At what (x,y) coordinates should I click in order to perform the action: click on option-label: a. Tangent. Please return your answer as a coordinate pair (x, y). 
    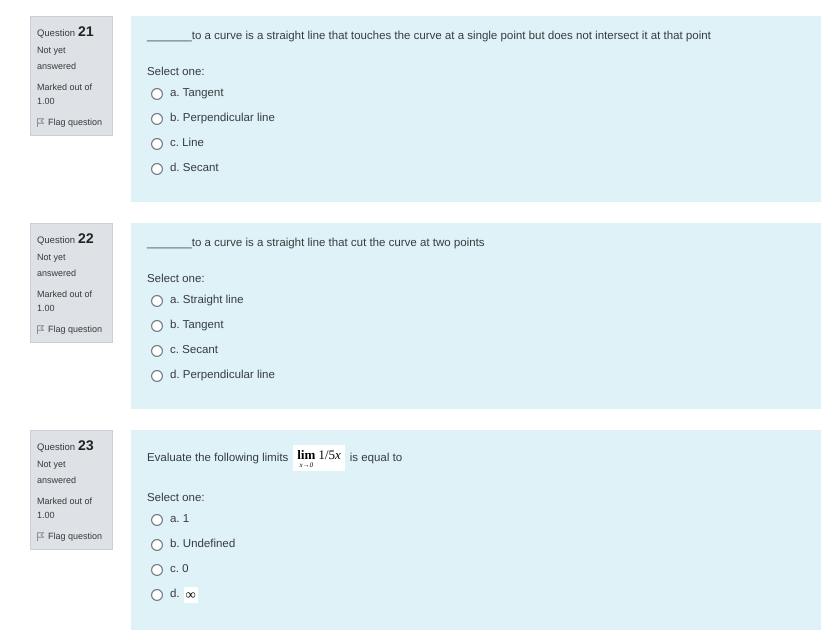
    Looking at the image, I should click on (197, 93).